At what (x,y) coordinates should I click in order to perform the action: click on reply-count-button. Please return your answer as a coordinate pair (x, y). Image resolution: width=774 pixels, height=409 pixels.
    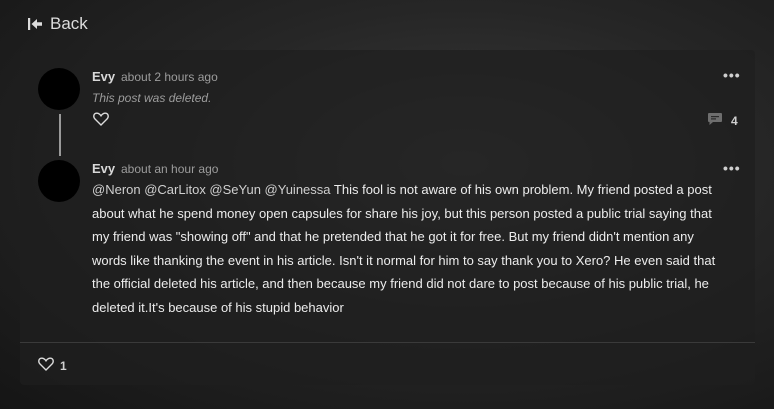
    Looking at the image, I should click on (715, 121).